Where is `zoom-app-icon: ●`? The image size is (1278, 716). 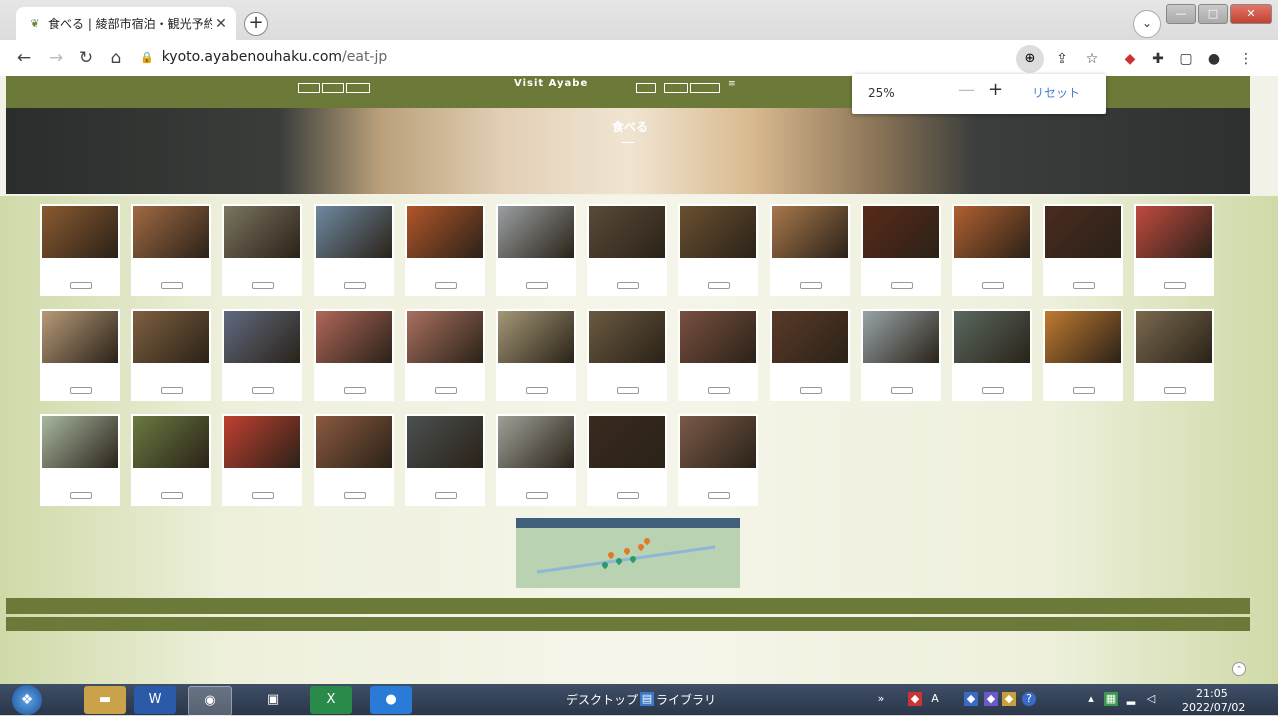 zoom-app-icon: ● is located at coordinates (391, 700).